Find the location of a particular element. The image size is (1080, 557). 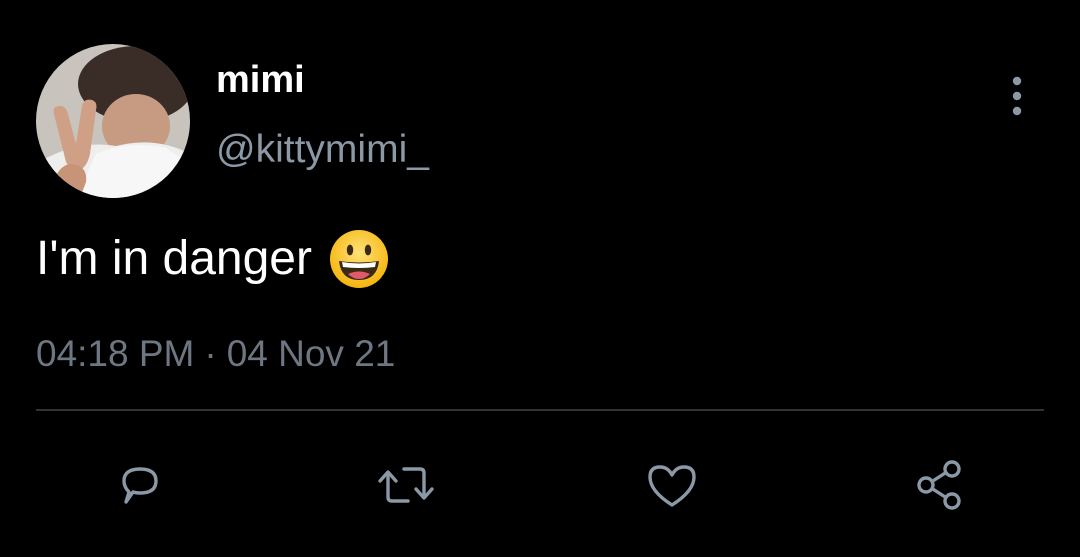

display-name: mimi is located at coordinates (260, 80).